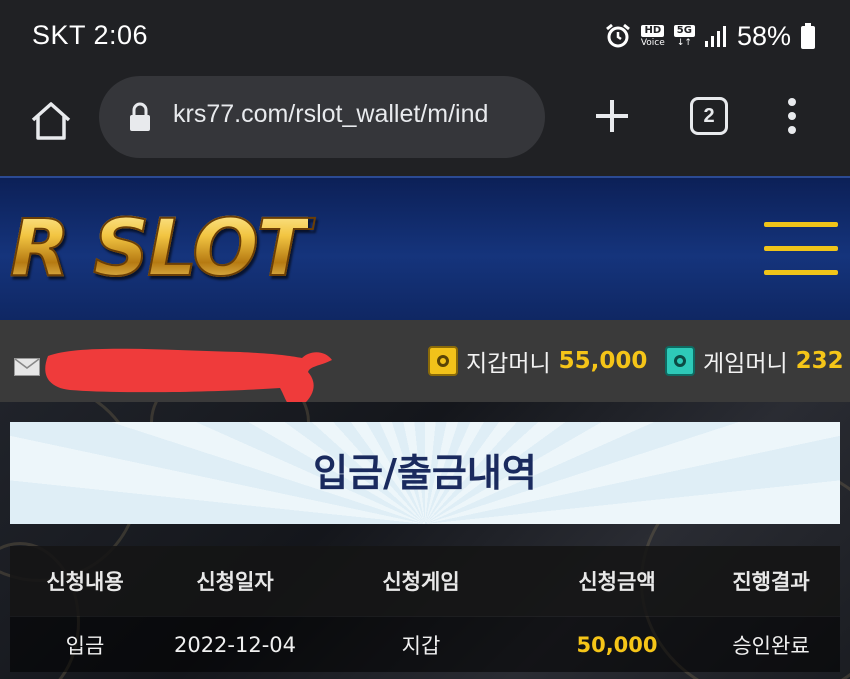 The width and height of the screenshot is (850, 679). I want to click on status-icons: HD Voice 5G ↓↑ 58%, so click(710, 36).